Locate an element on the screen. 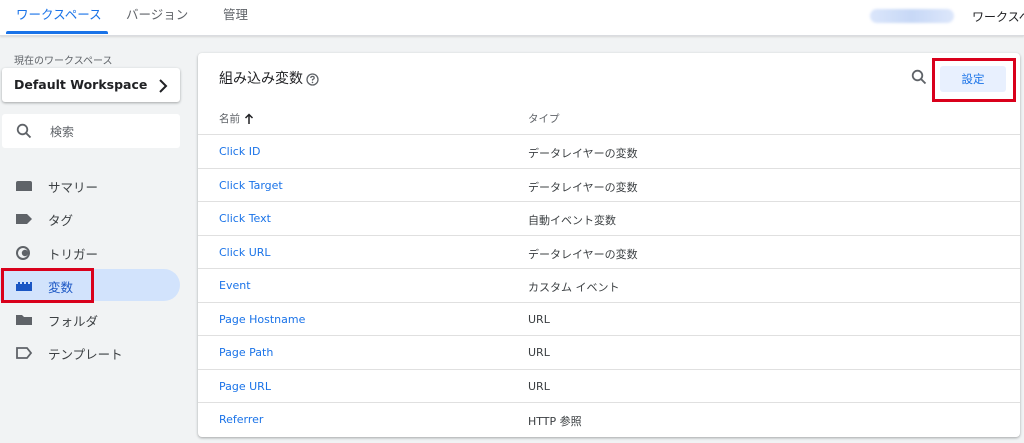  column-header-type: タイプ is located at coordinates (544, 119).